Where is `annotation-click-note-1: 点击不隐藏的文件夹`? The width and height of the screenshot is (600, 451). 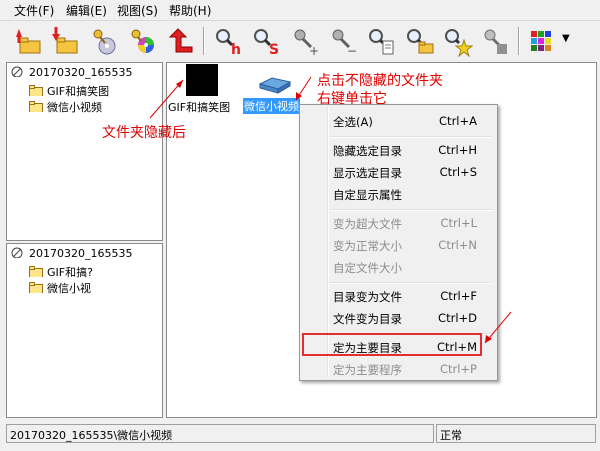
annotation-click-note-1: 点击不隐藏的文件夹 is located at coordinates (380, 81).